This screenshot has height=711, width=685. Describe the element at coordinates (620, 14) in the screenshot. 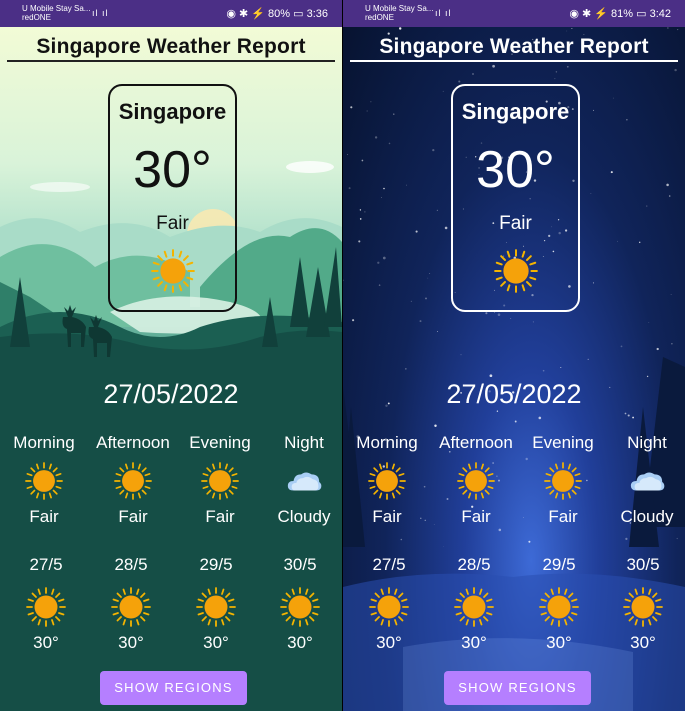

I see `status-indicators: ◉ ✱ ⚡ 81% ▭ 3:42` at that location.